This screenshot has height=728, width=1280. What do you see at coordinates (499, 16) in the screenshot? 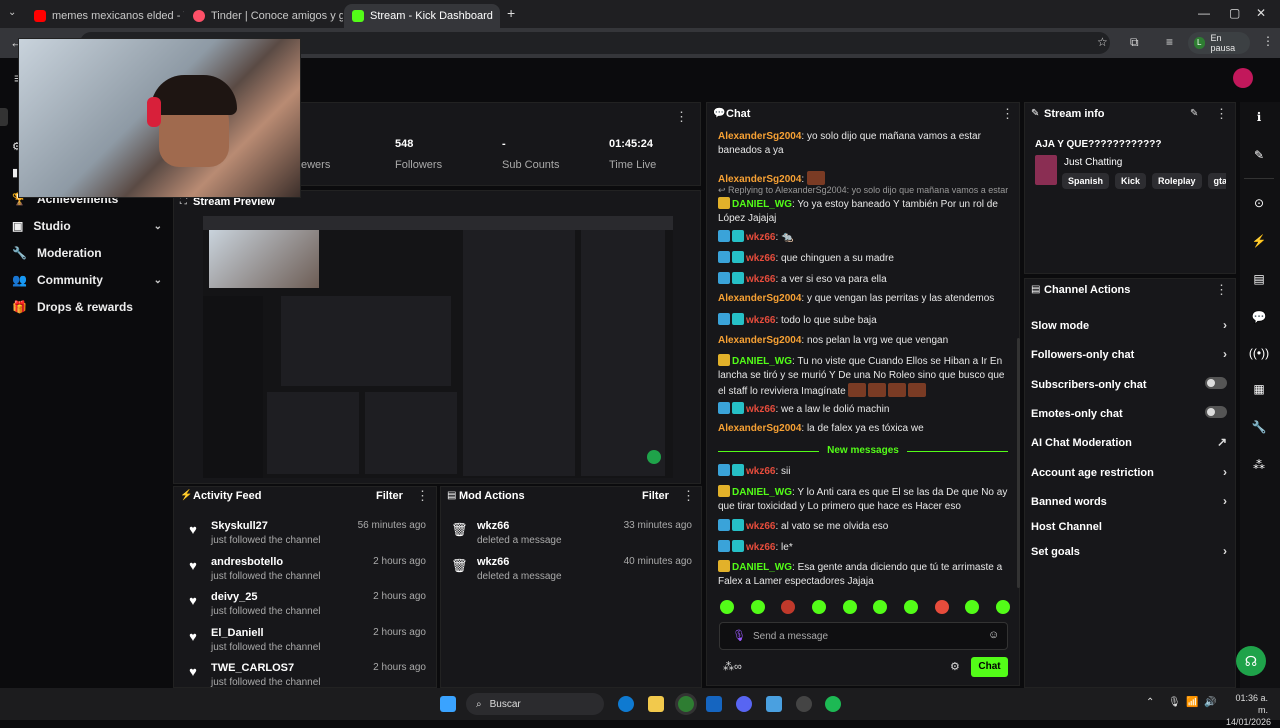
I see `close-tab-icon: ✕` at bounding box center [499, 16].